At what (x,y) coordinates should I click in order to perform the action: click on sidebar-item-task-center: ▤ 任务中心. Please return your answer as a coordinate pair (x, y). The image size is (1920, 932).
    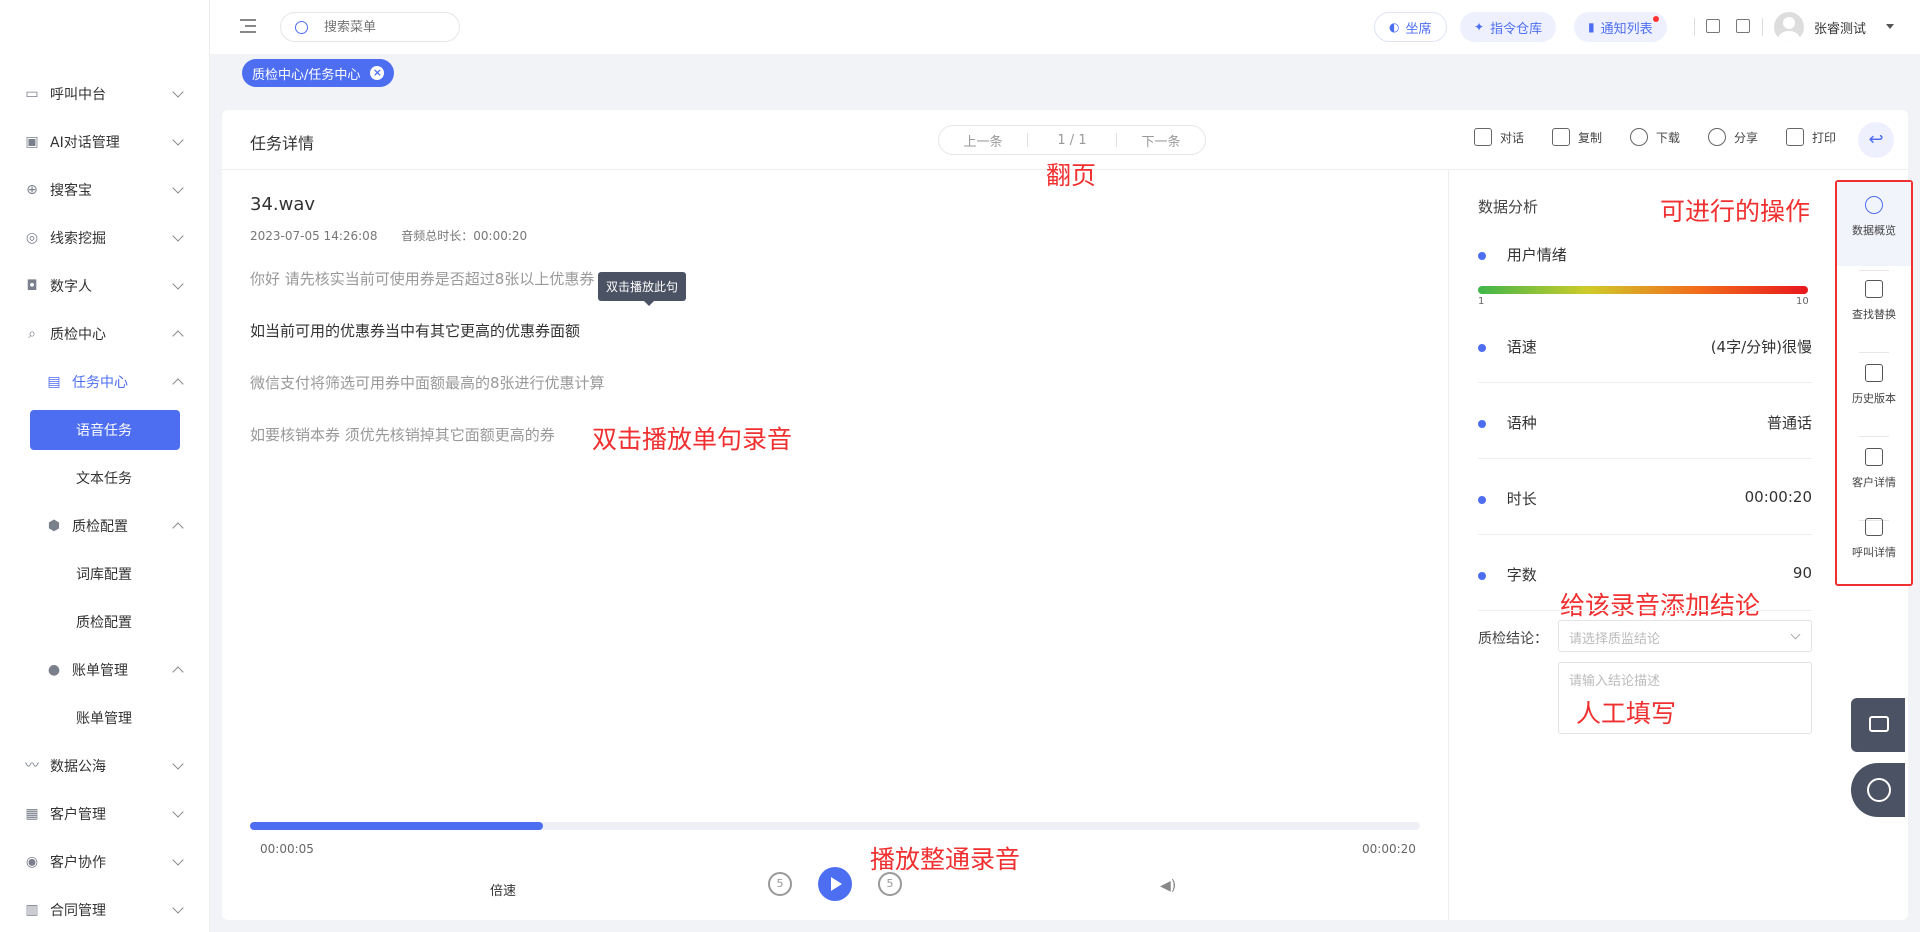
    Looking at the image, I should click on (105, 382).